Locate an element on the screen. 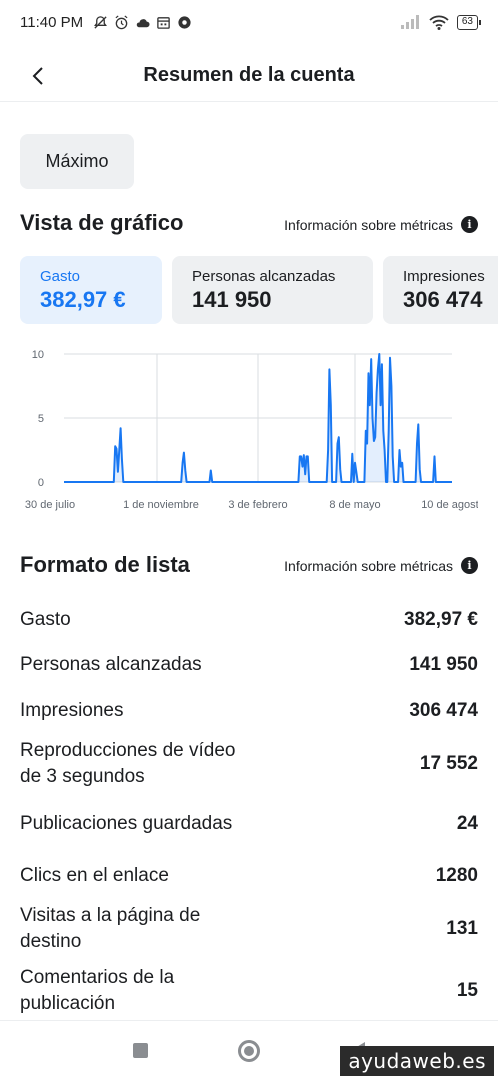 This screenshot has height=1080, width=498. chart-y-tick-label: 0 is located at coordinates (41, 483).